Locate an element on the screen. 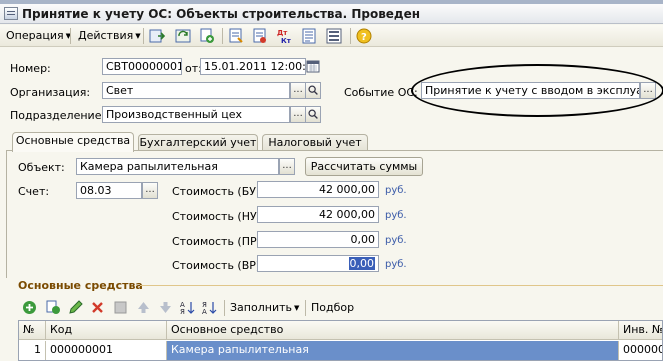 This screenshot has width=663, height=361. tab-fixed-assets: Основные средства is located at coordinates (73, 142).